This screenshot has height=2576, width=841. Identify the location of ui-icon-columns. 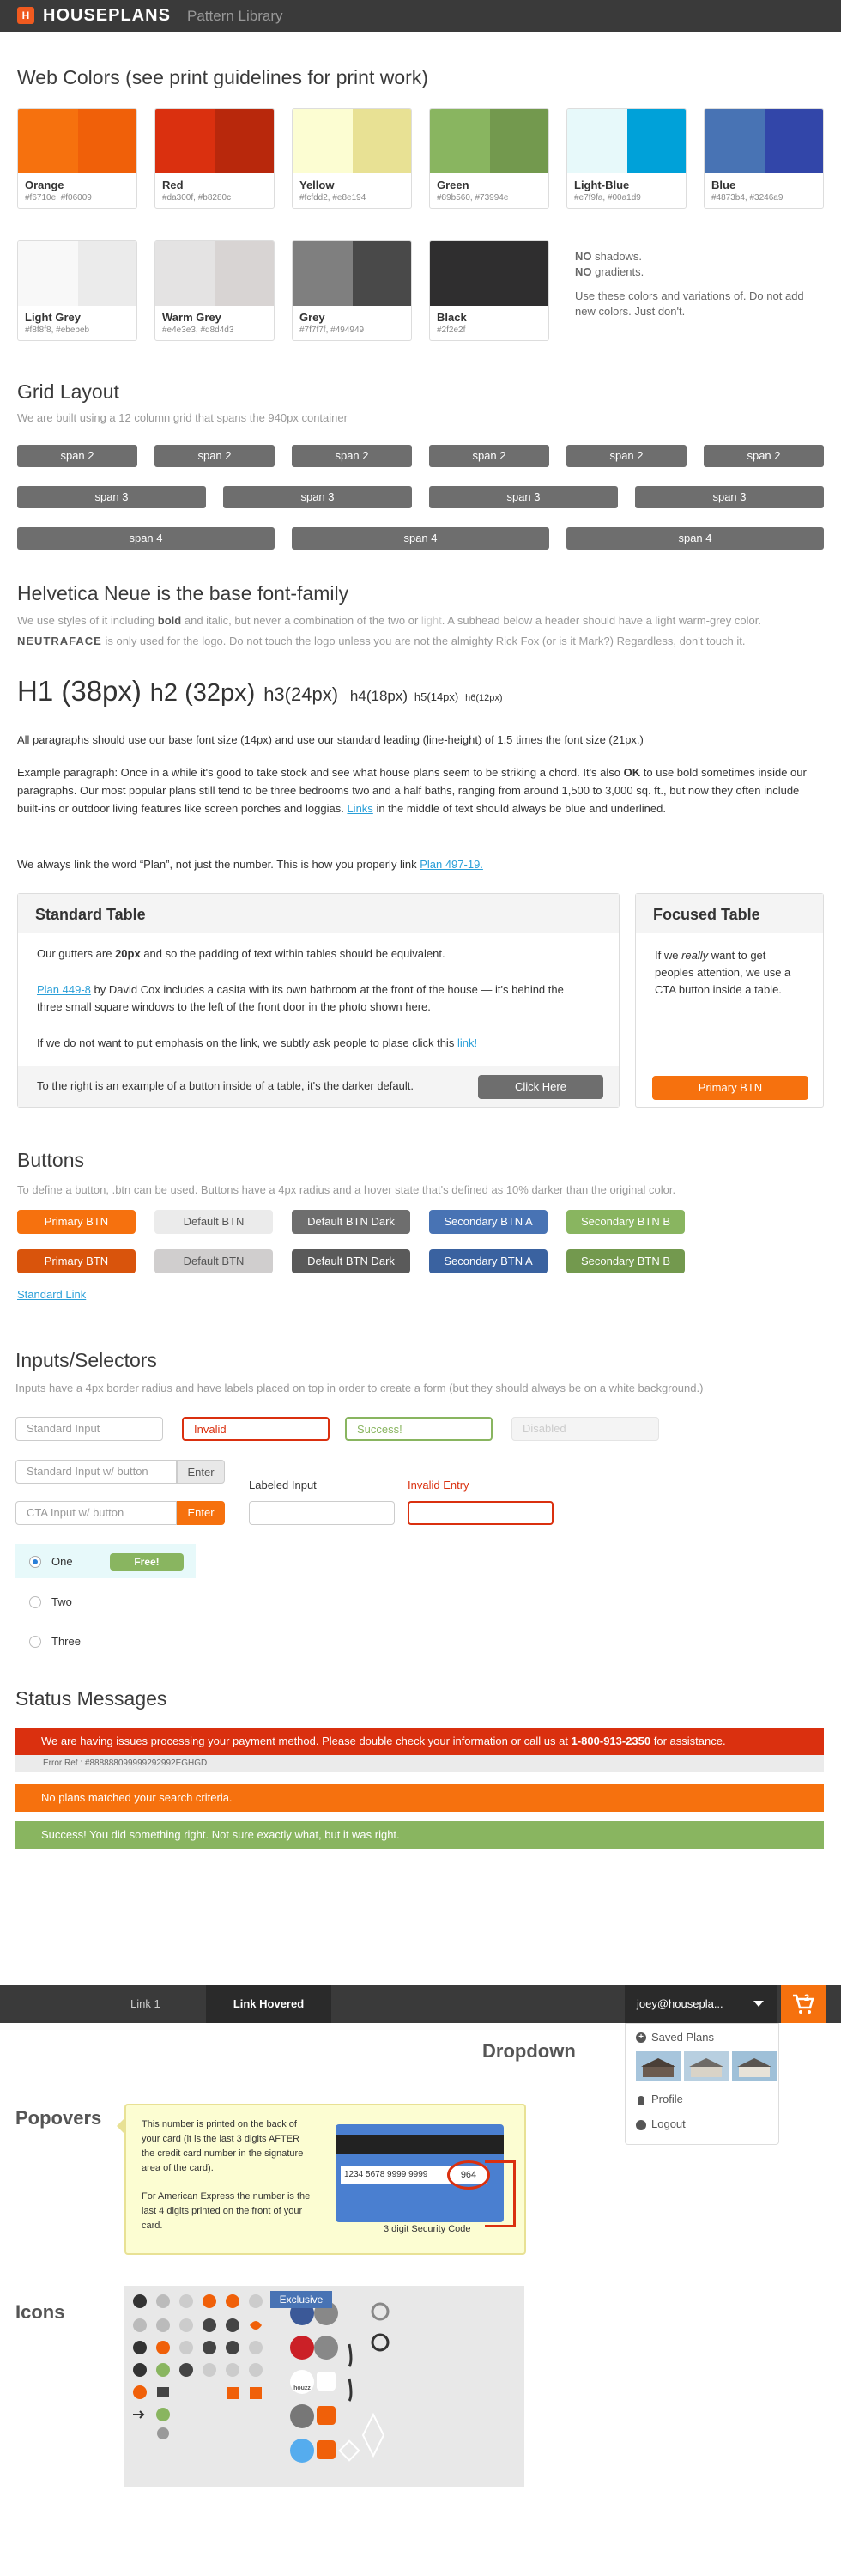
(198, 2367).